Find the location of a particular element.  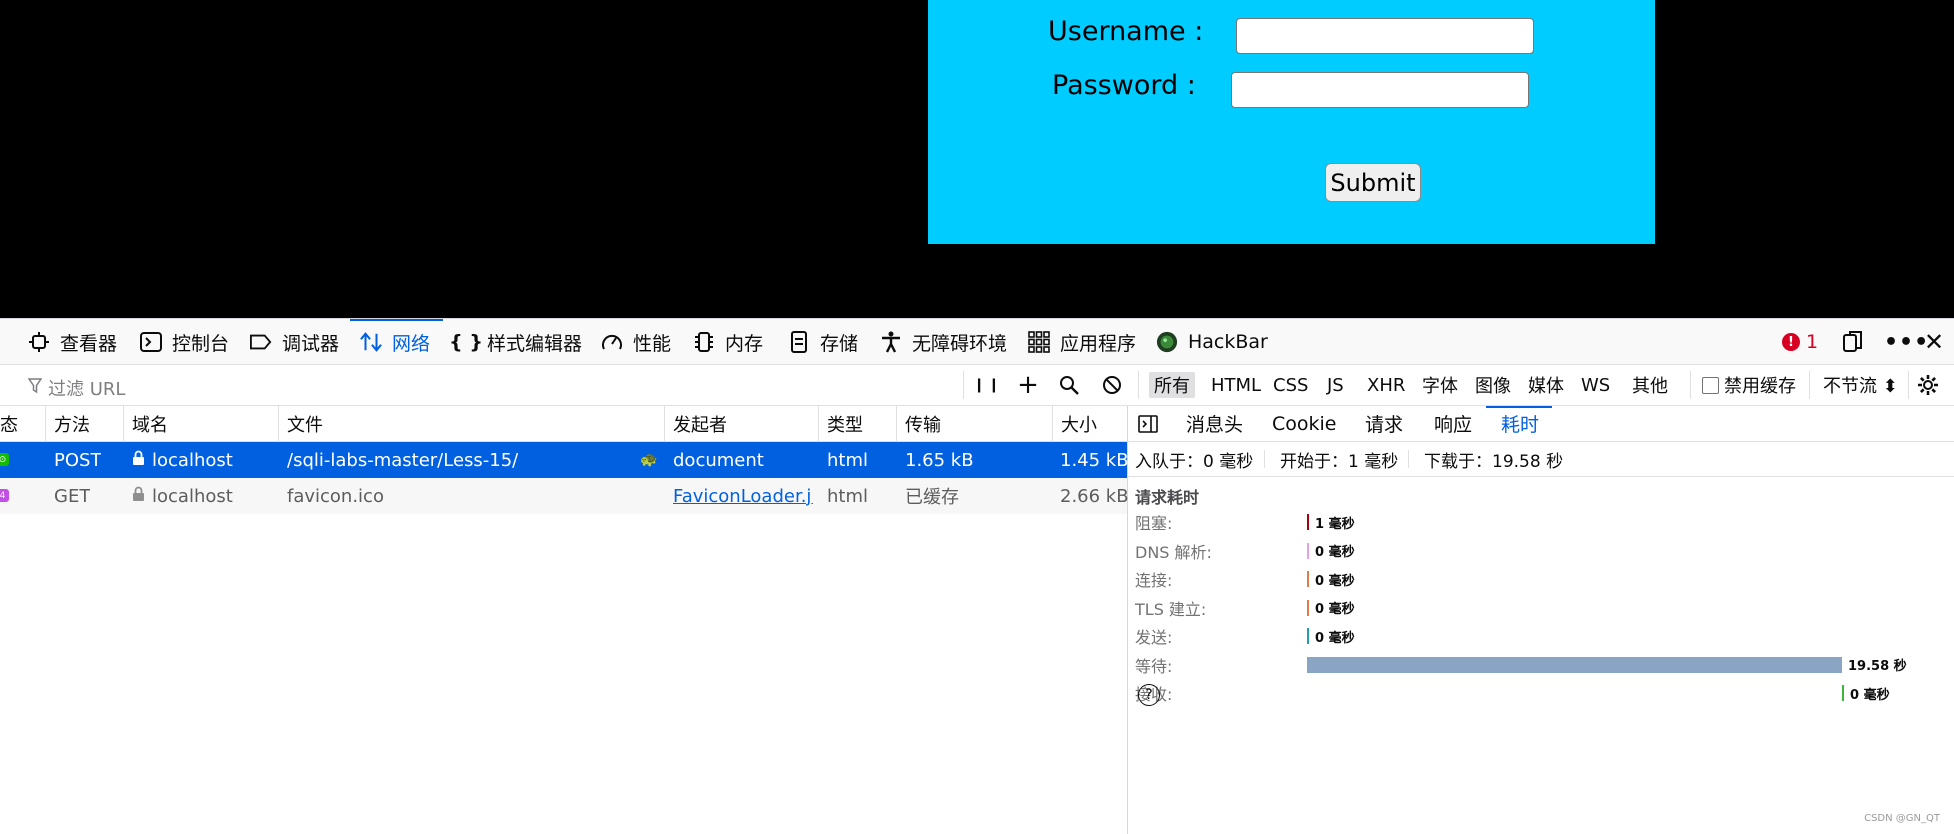

add-icon: + is located at coordinates (1028, 385).